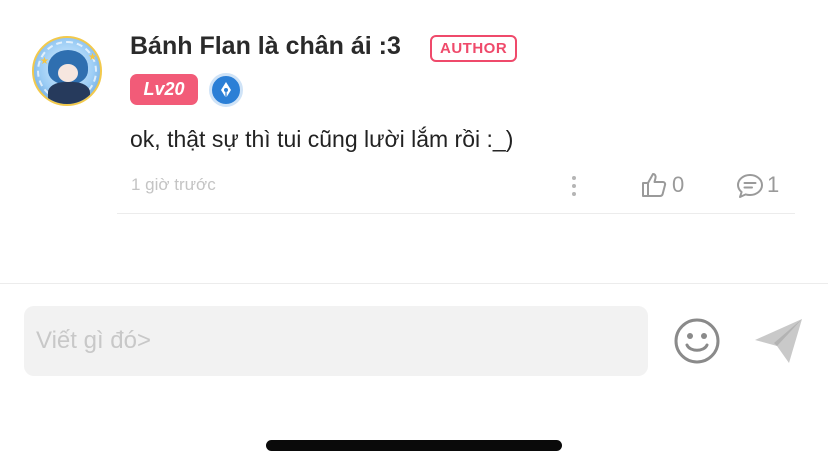 The width and height of the screenshot is (828, 467). What do you see at coordinates (750, 186) in the screenshot?
I see `comment-bubble-icon` at bounding box center [750, 186].